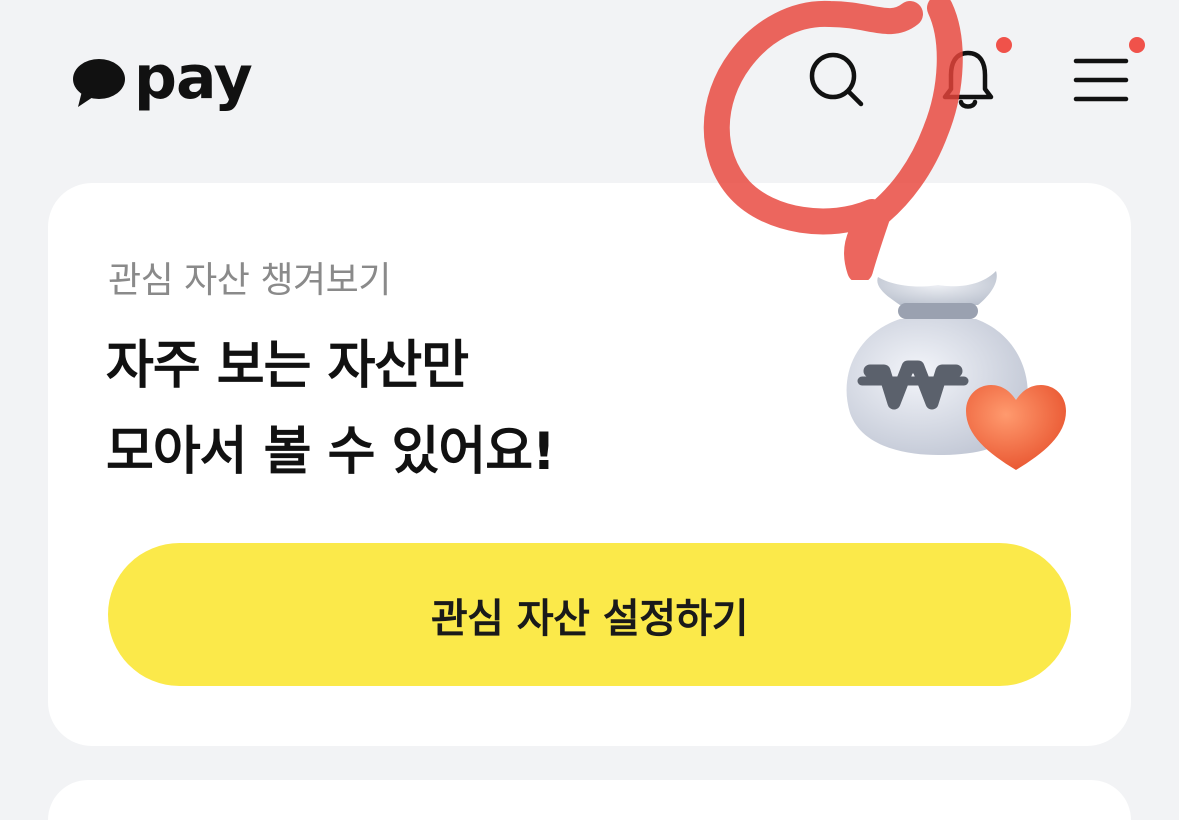 This screenshot has height=820, width=1179. What do you see at coordinates (287, 366) in the screenshot?
I see `card-title-line-1: 자주 보는 자산만` at bounding box center [287, 366].